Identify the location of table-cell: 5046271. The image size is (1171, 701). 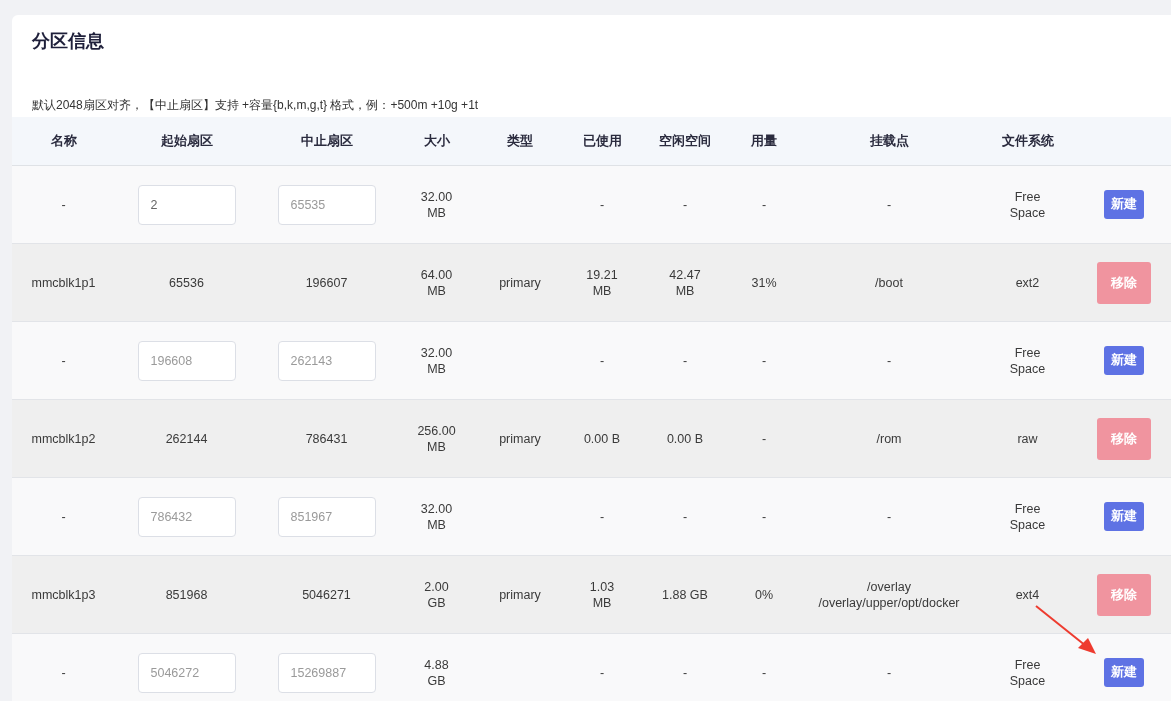
(326, 594).